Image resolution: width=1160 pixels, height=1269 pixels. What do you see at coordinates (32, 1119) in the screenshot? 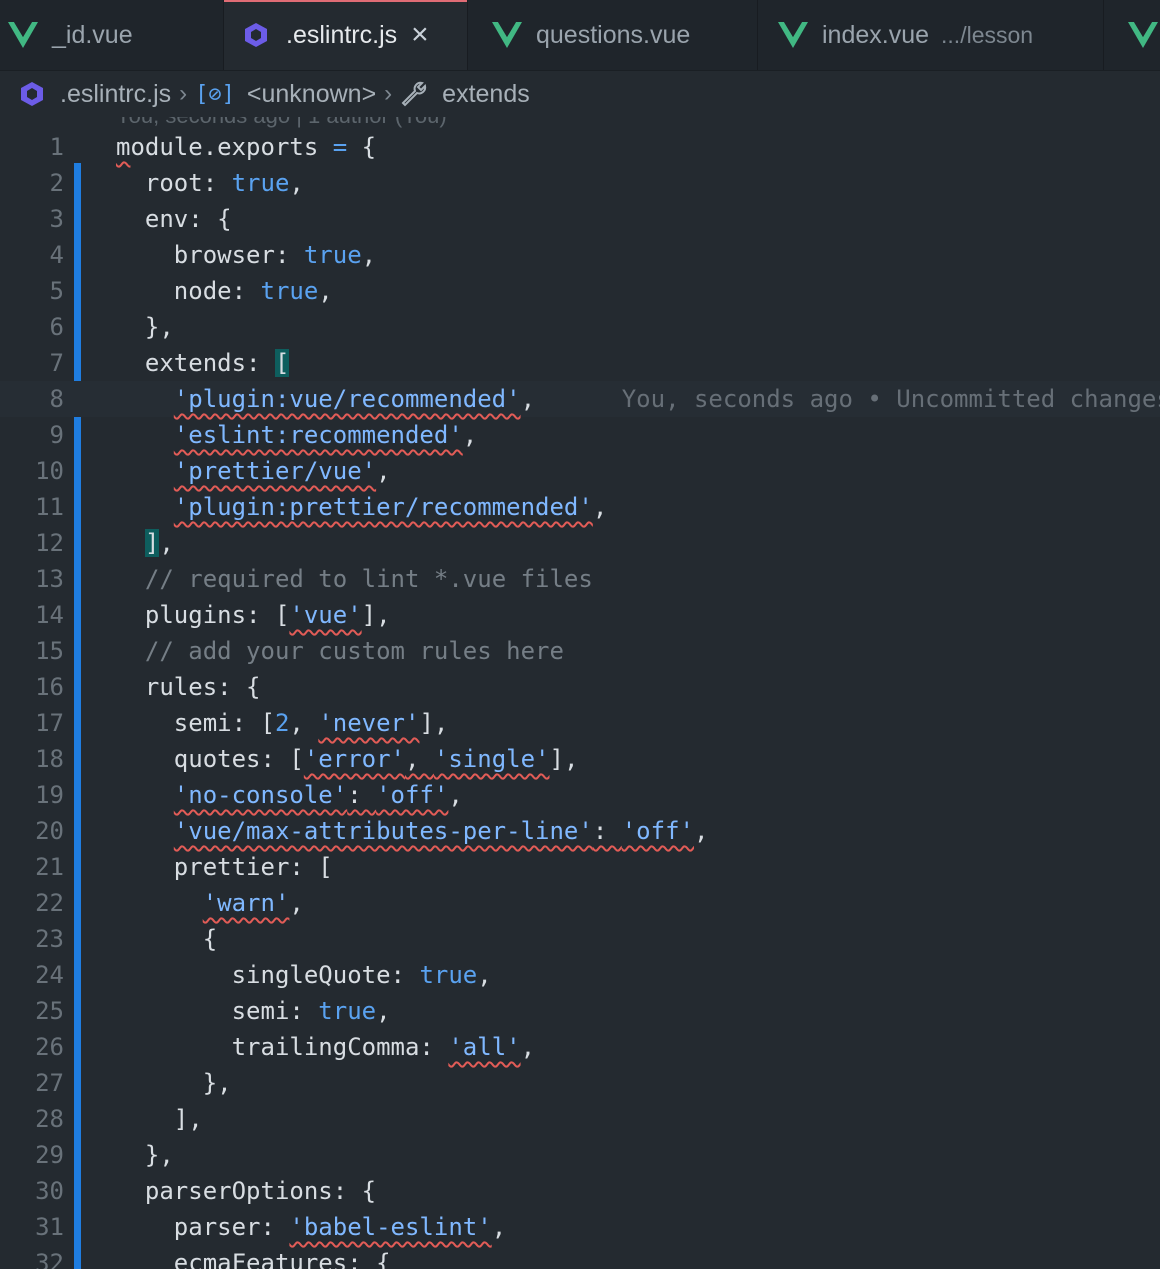
I see `line-number: 28` at bounding box center [32, 1119].